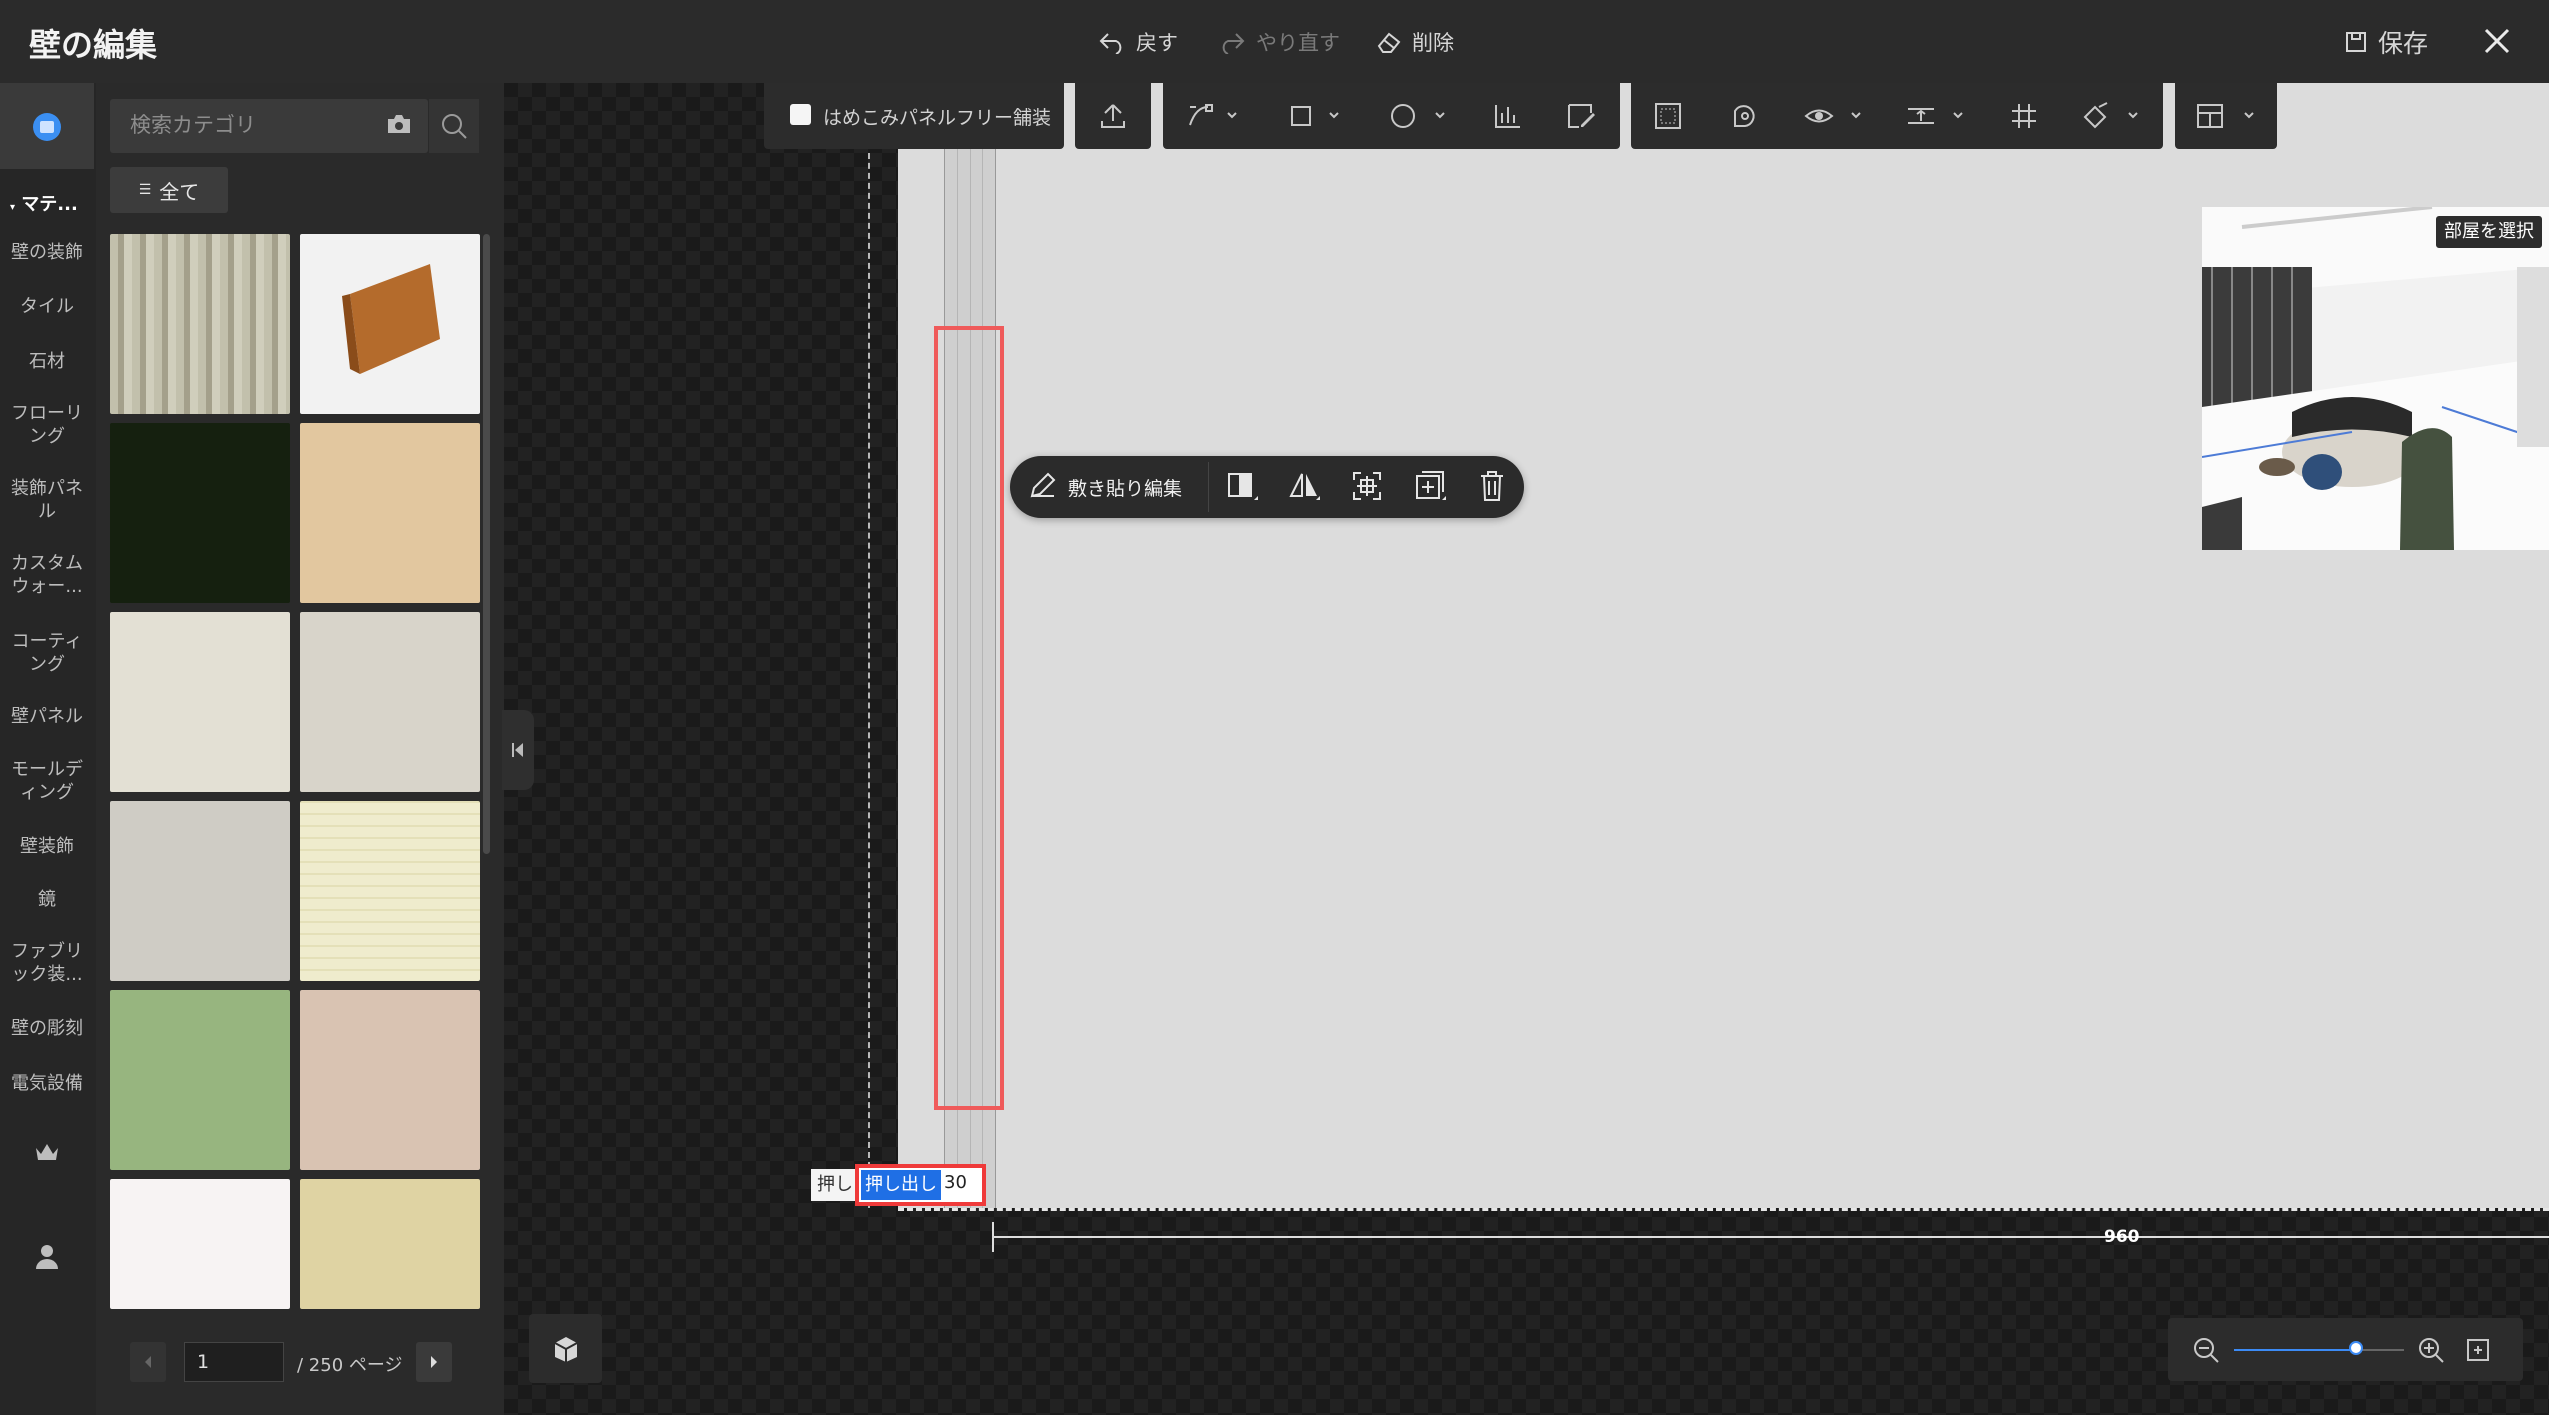 This screenshot has width=2549, height=1415. Describe the element at coordinates (800, 114) in the screenshot. I see `panel-free-checkbox` at that location.